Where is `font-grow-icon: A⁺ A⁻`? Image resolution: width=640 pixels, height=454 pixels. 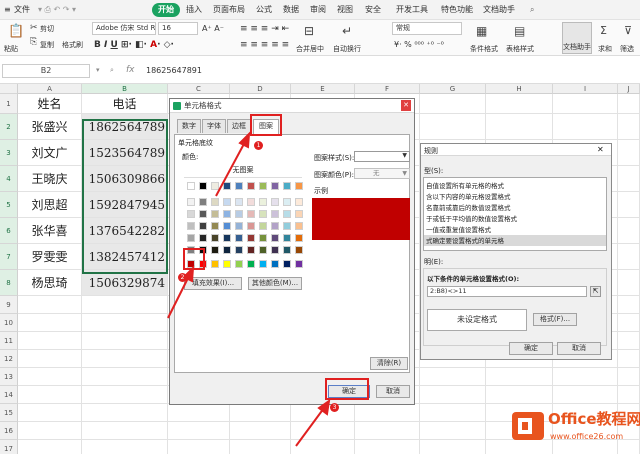 font-grow-icon: A⁺ A⁻ is located at coordinates (213, 28).